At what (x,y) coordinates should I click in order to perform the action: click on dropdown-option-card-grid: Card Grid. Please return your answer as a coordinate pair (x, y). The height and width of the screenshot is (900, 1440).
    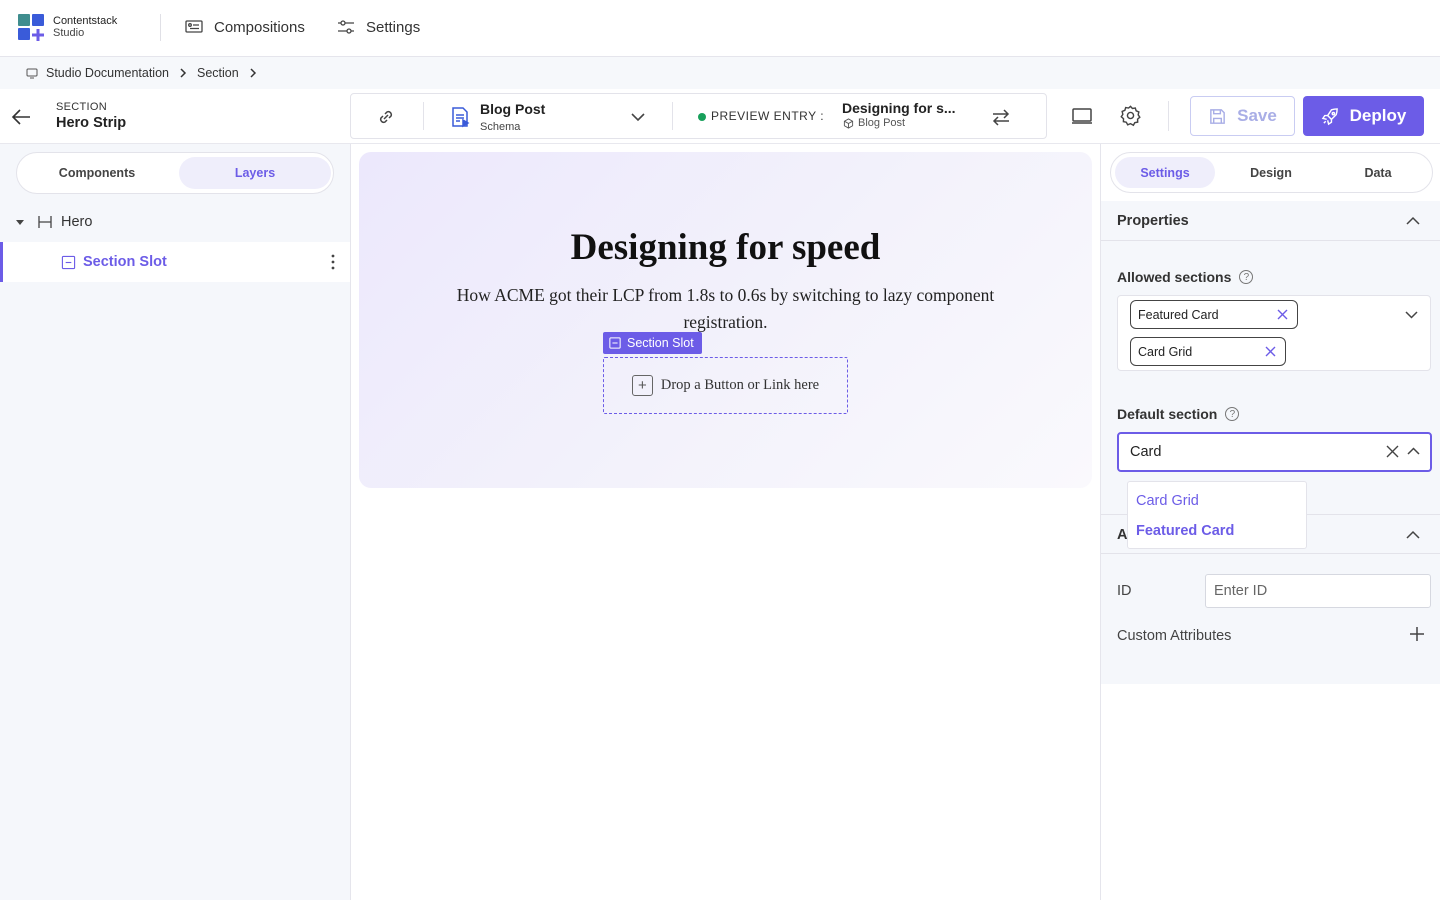
    Looking at the image, I should click on (1167, 501).